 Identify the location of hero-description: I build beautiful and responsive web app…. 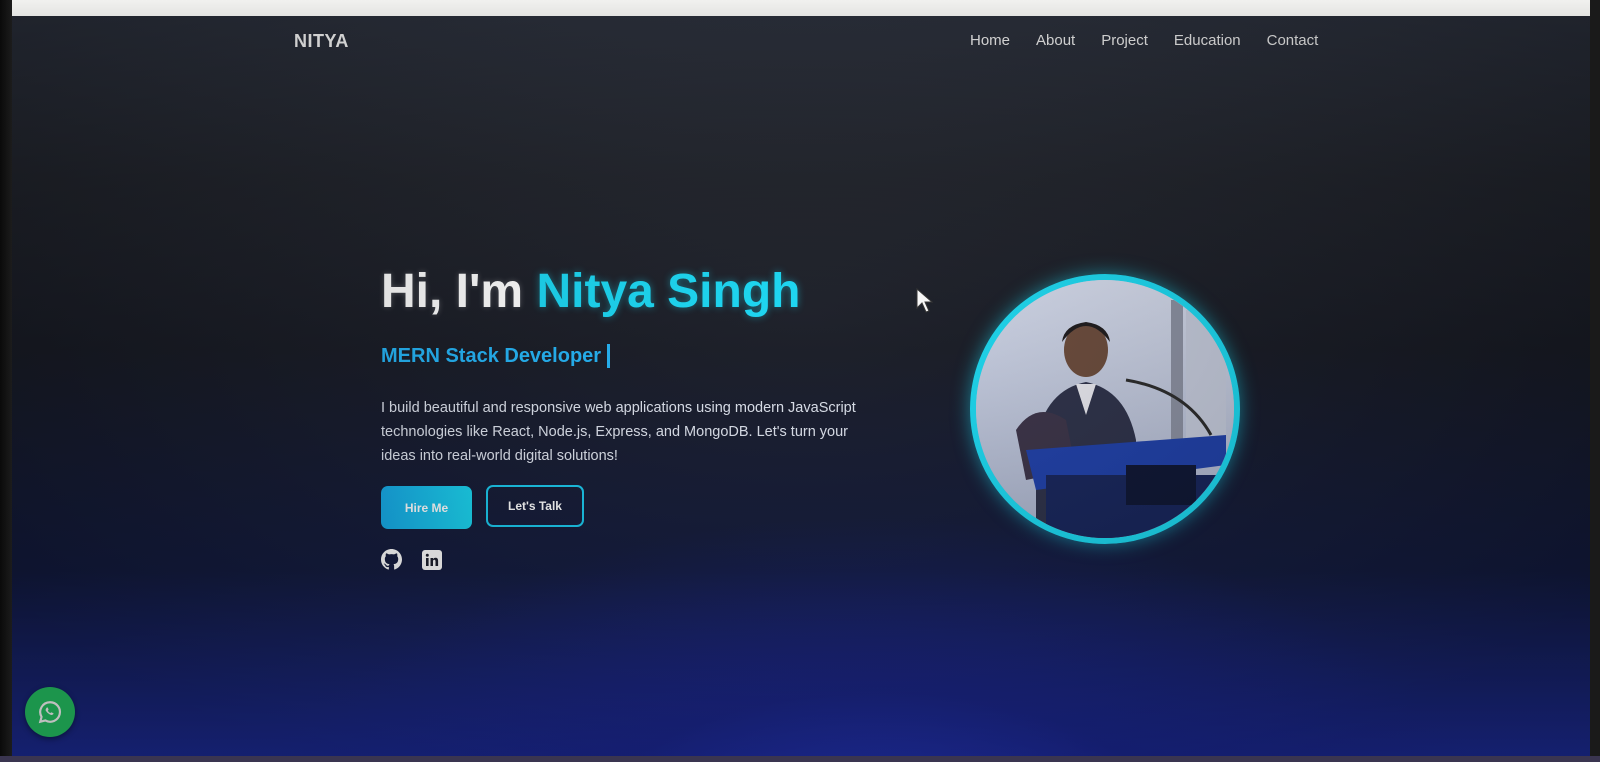
(618, 432).